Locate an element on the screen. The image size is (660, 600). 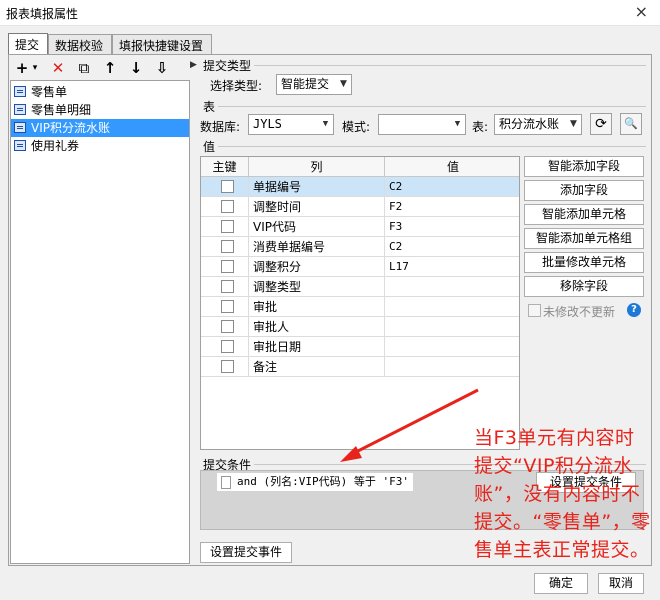
column-cell: 审批日期 is located at coordinates (317, 347).